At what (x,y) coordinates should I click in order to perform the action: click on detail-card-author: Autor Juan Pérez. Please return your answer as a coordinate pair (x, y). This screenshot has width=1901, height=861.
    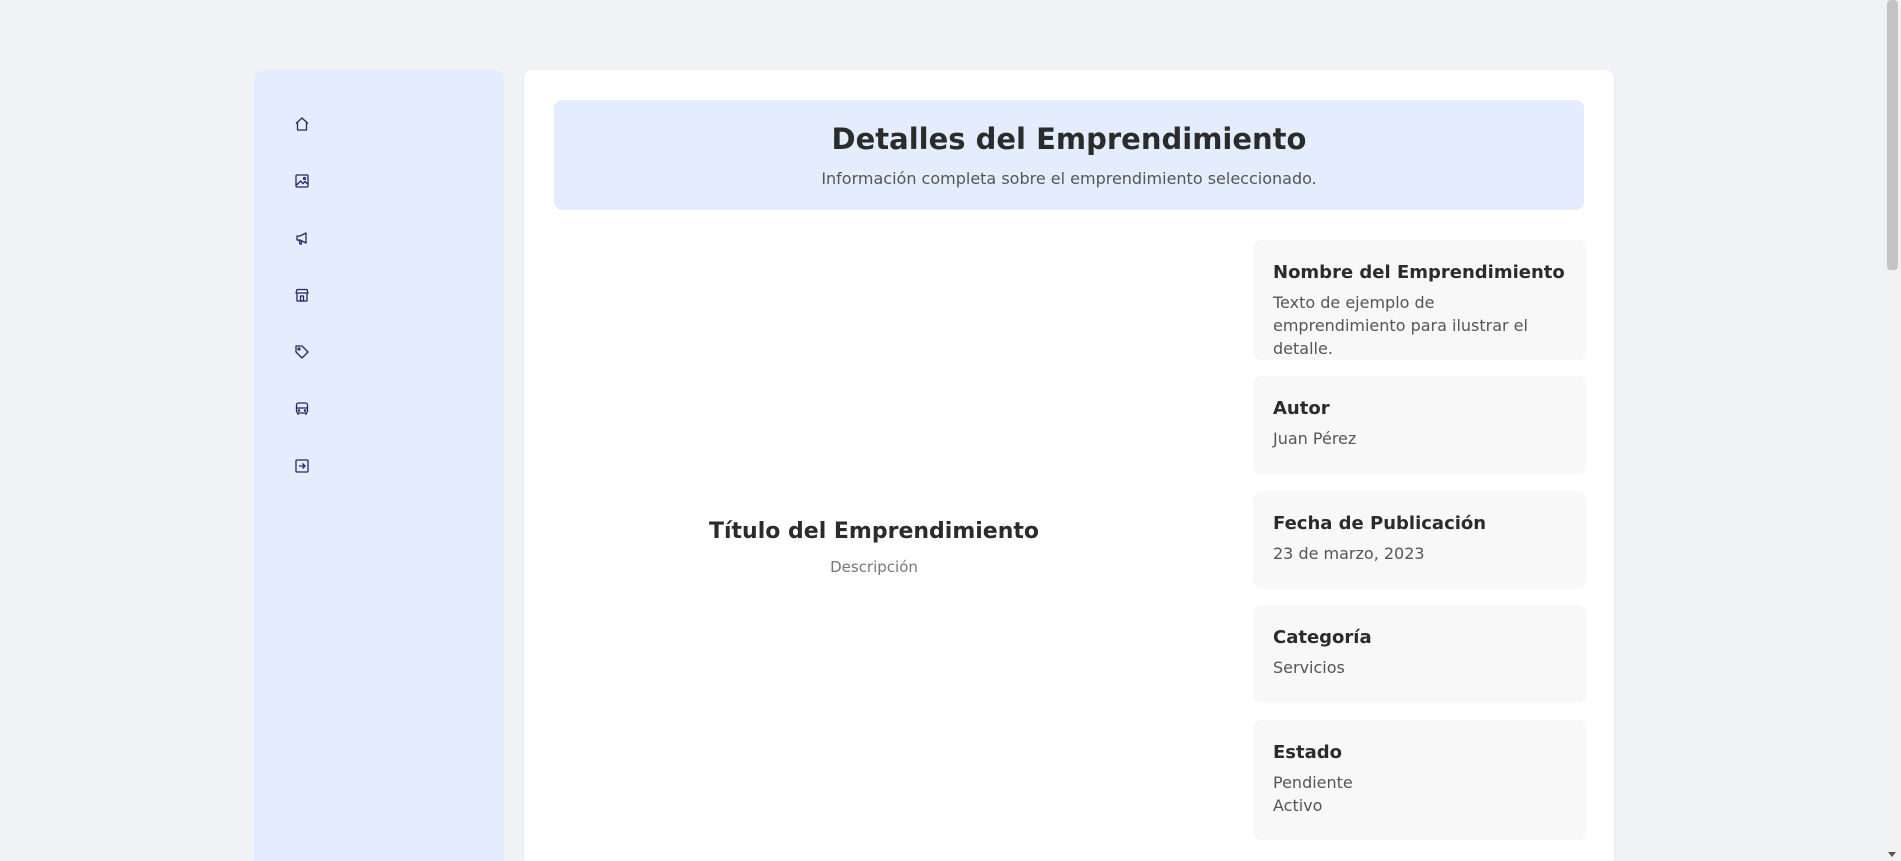
    Looking at the image, I should click on (1419, 425).